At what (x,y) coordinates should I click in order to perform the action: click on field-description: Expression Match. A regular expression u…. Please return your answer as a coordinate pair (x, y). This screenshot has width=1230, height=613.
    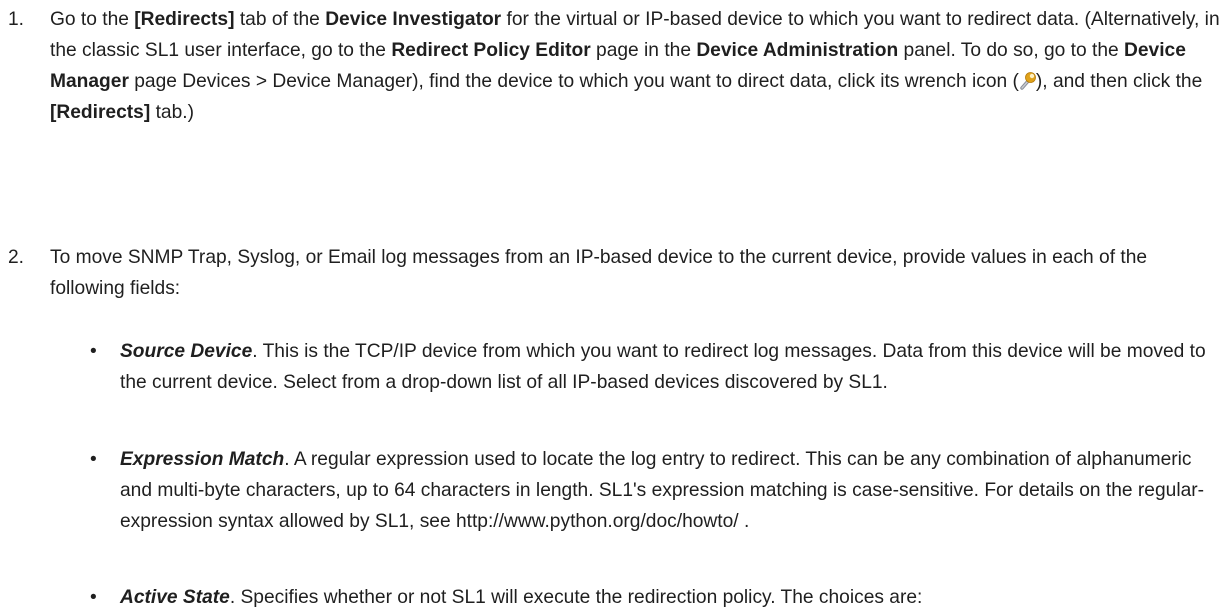
    Looking at the image, I should click on (670, 490).